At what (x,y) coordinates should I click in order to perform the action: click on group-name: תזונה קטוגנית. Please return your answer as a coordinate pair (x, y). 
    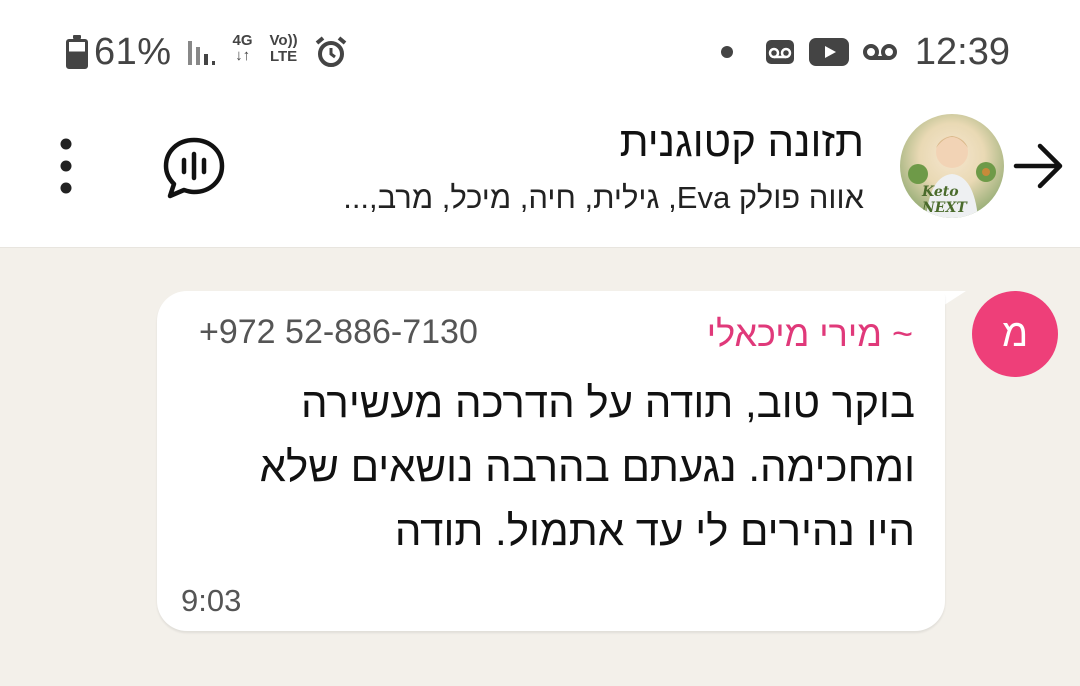
    Looking at the image, I should click on (742, 142).